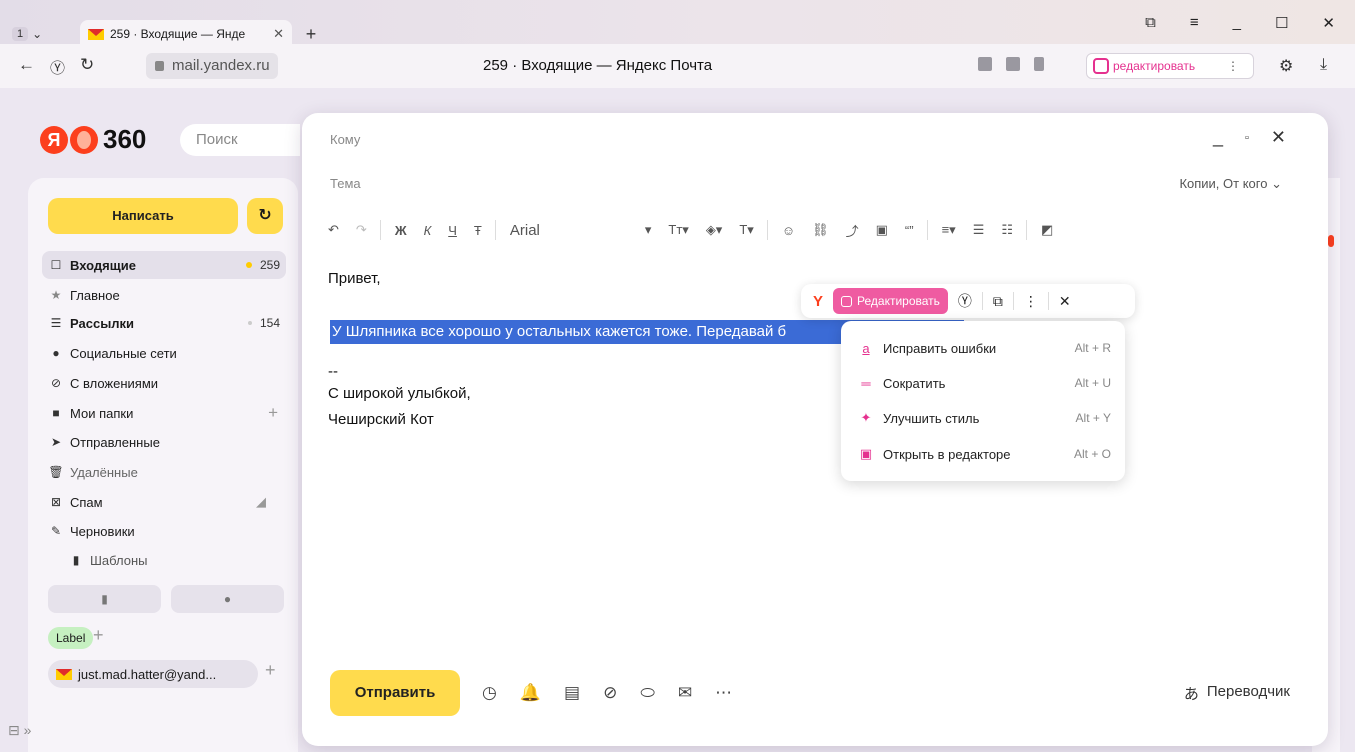 The image size is (1355, 752). Describe the element at coordinates (164, 531) in the screenshot. I see `sidebar-item-drafts: ✎ Черновики` at that location.